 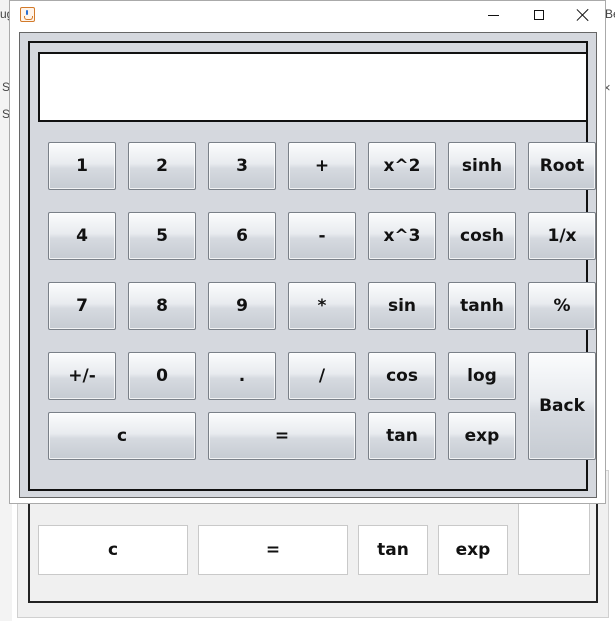 I want to click on divide-button: /, so click(x=322, y=376).